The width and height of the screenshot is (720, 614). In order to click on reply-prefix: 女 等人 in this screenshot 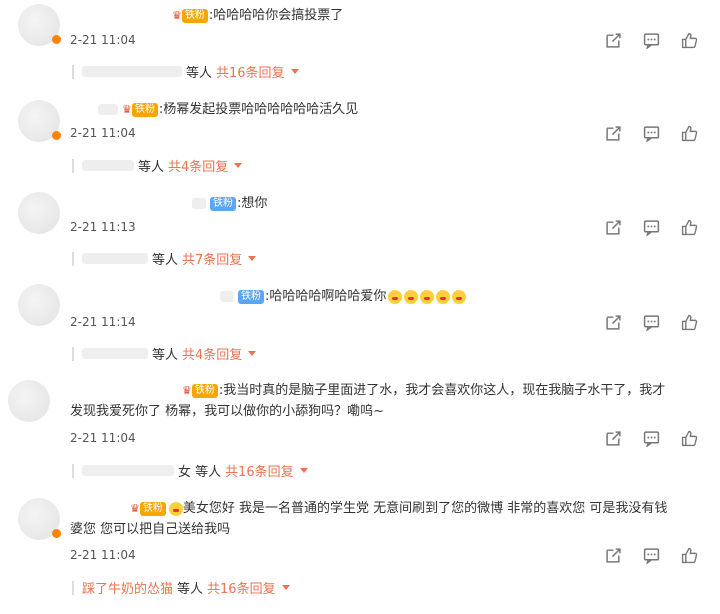, I will do `click(200, 472)`.